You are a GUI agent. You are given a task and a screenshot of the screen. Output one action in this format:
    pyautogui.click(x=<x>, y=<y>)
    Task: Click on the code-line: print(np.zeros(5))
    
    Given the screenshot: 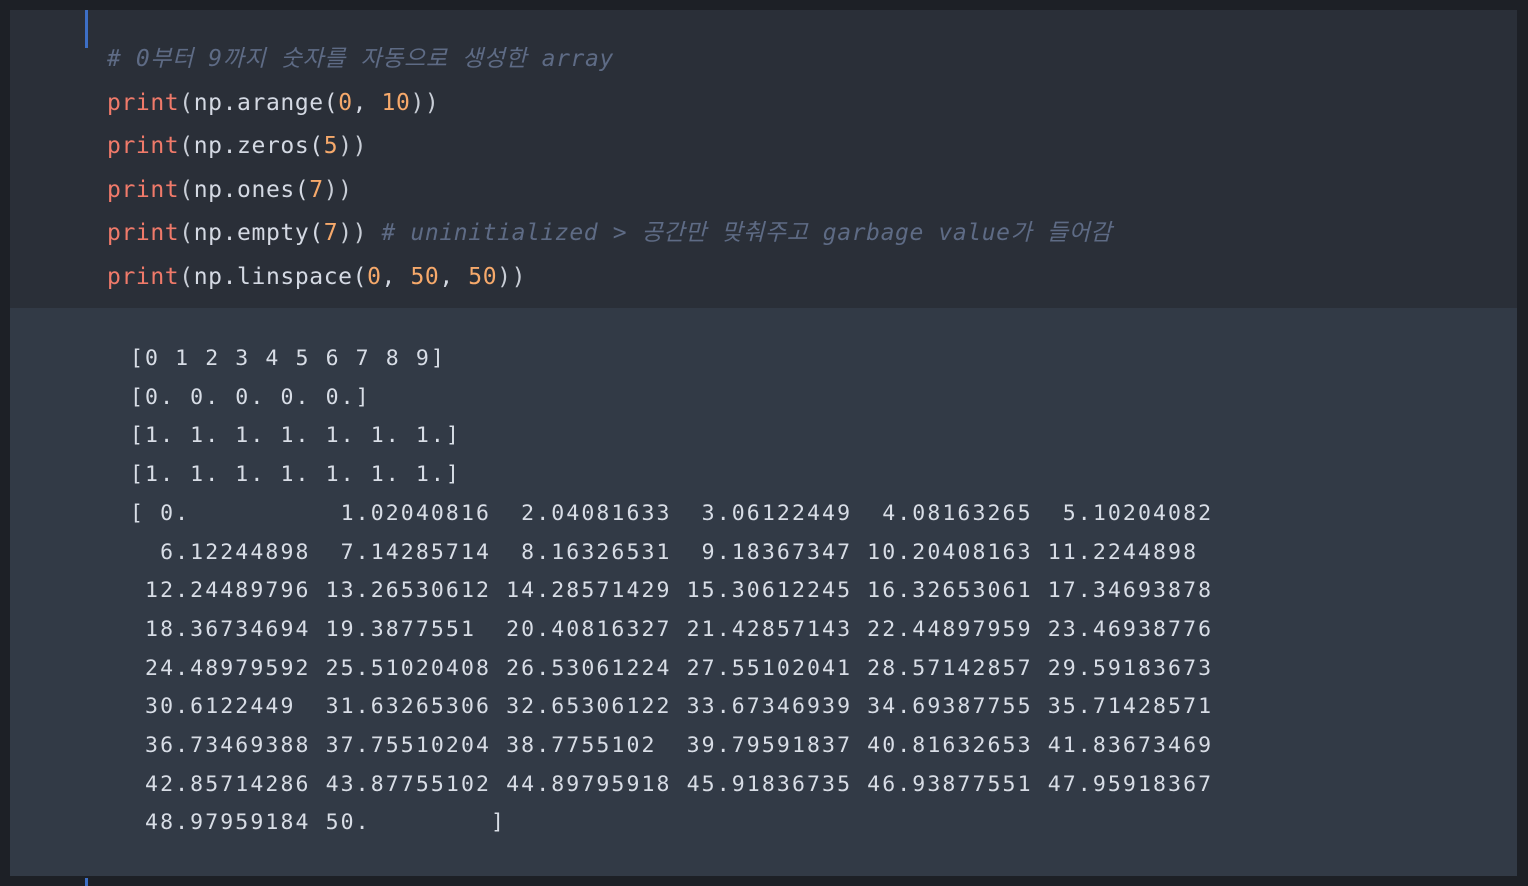 What is the action you would take?
    pyautogui.click(x=237, y=146)
    